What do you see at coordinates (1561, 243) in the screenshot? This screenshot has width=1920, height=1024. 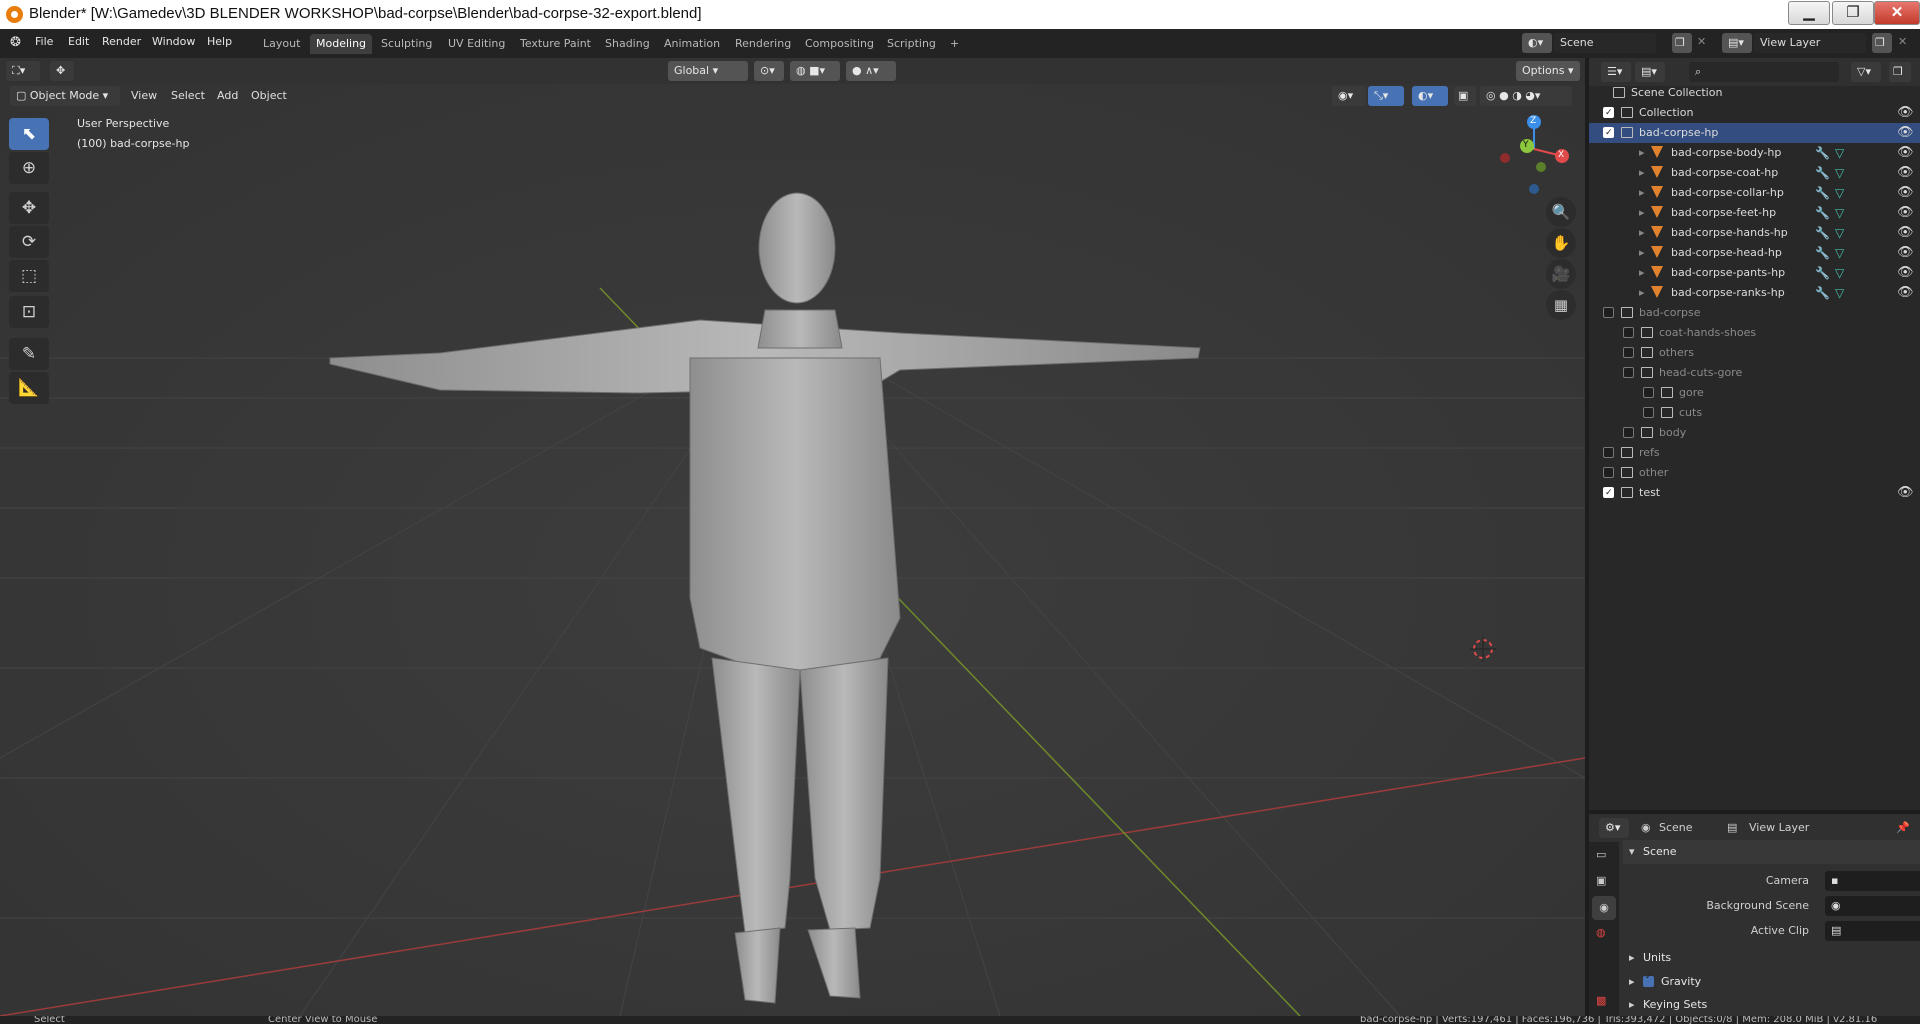 I see `pan-hand-icon: ✋` at bounding box center [1561, 243].